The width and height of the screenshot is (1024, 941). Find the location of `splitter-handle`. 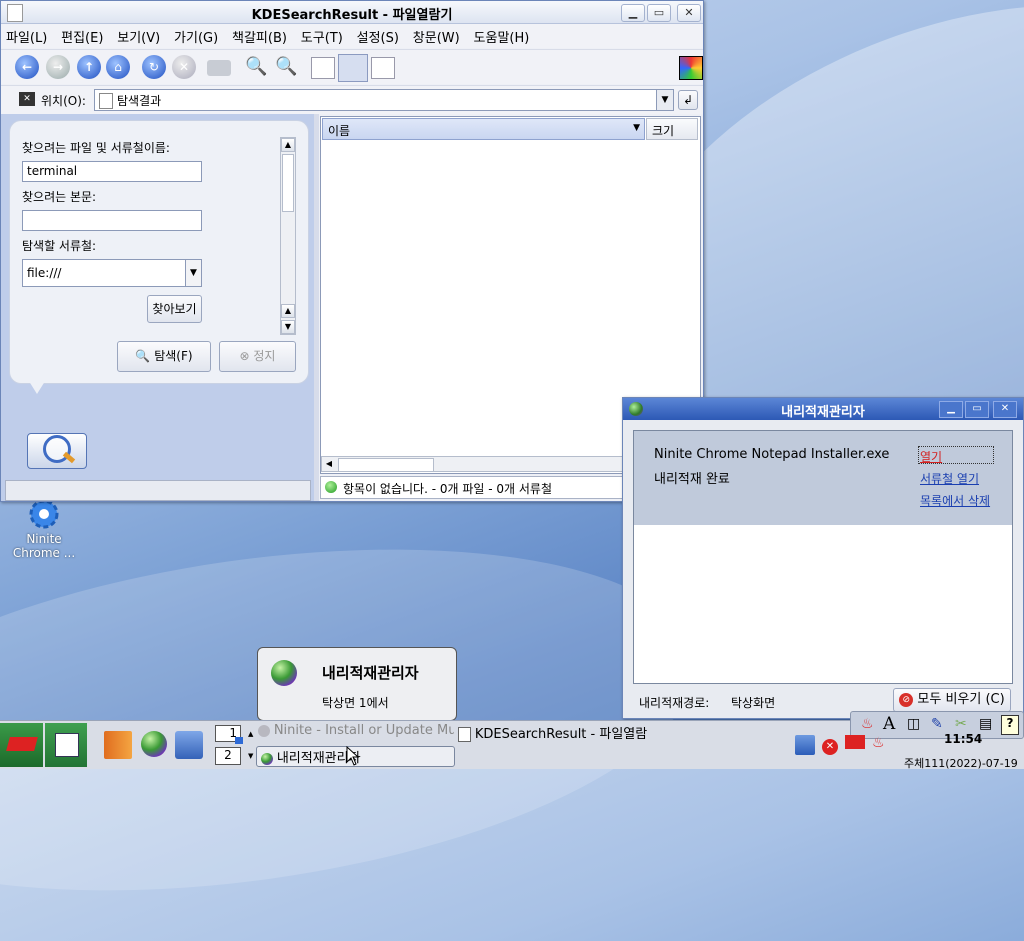

splitter-handle is located at coordinates (316, 307).